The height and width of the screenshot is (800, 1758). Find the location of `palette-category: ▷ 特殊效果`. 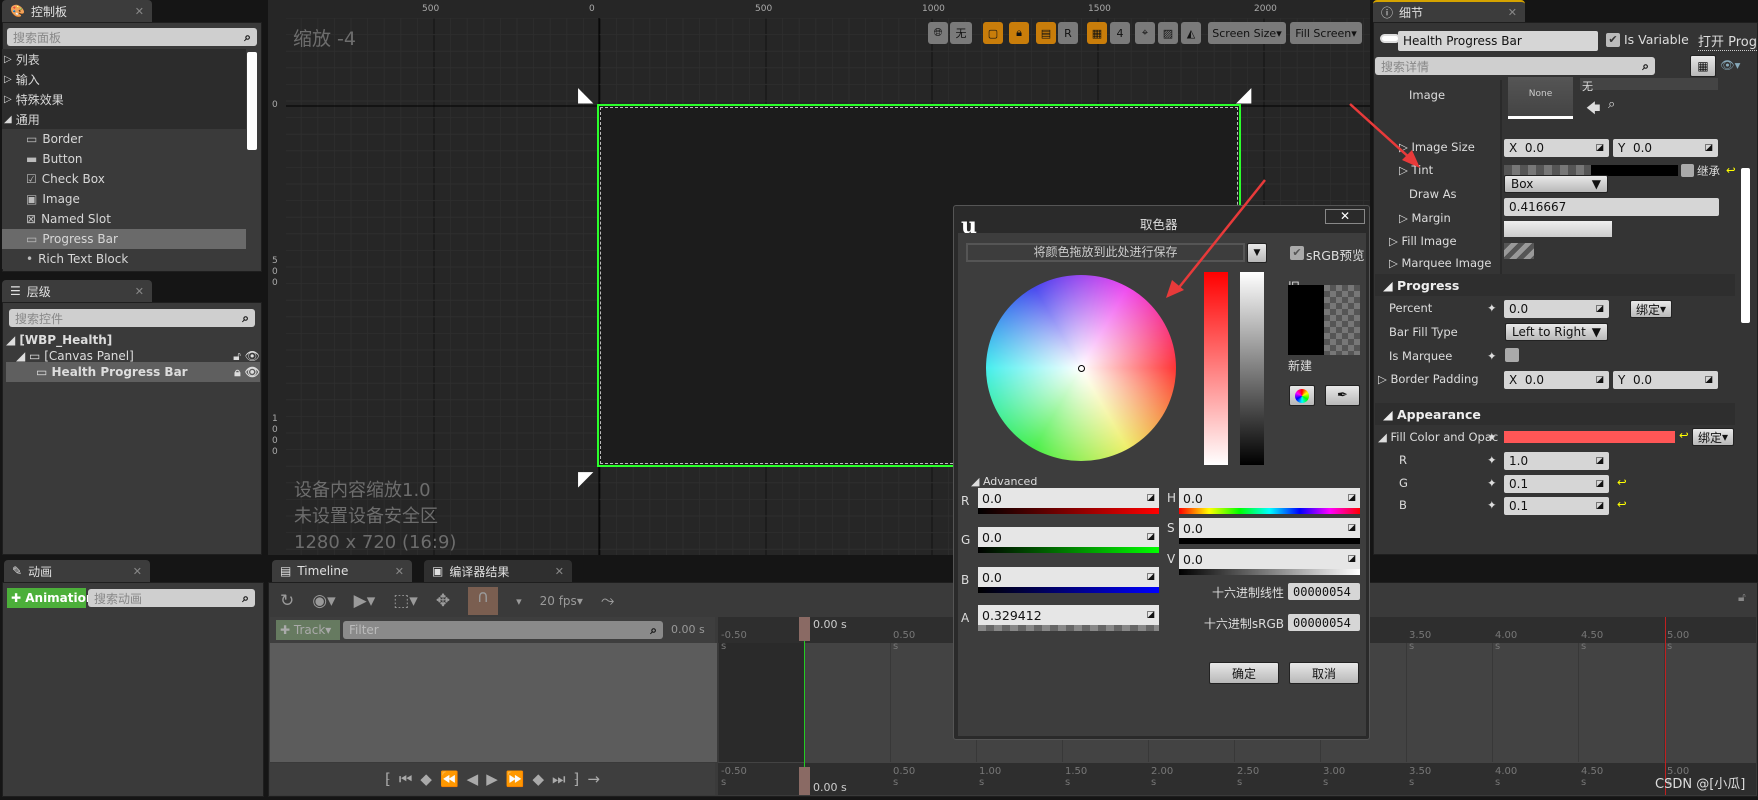

palette-category: ▷ 特殊效果 is located at coordinates (124, 99).